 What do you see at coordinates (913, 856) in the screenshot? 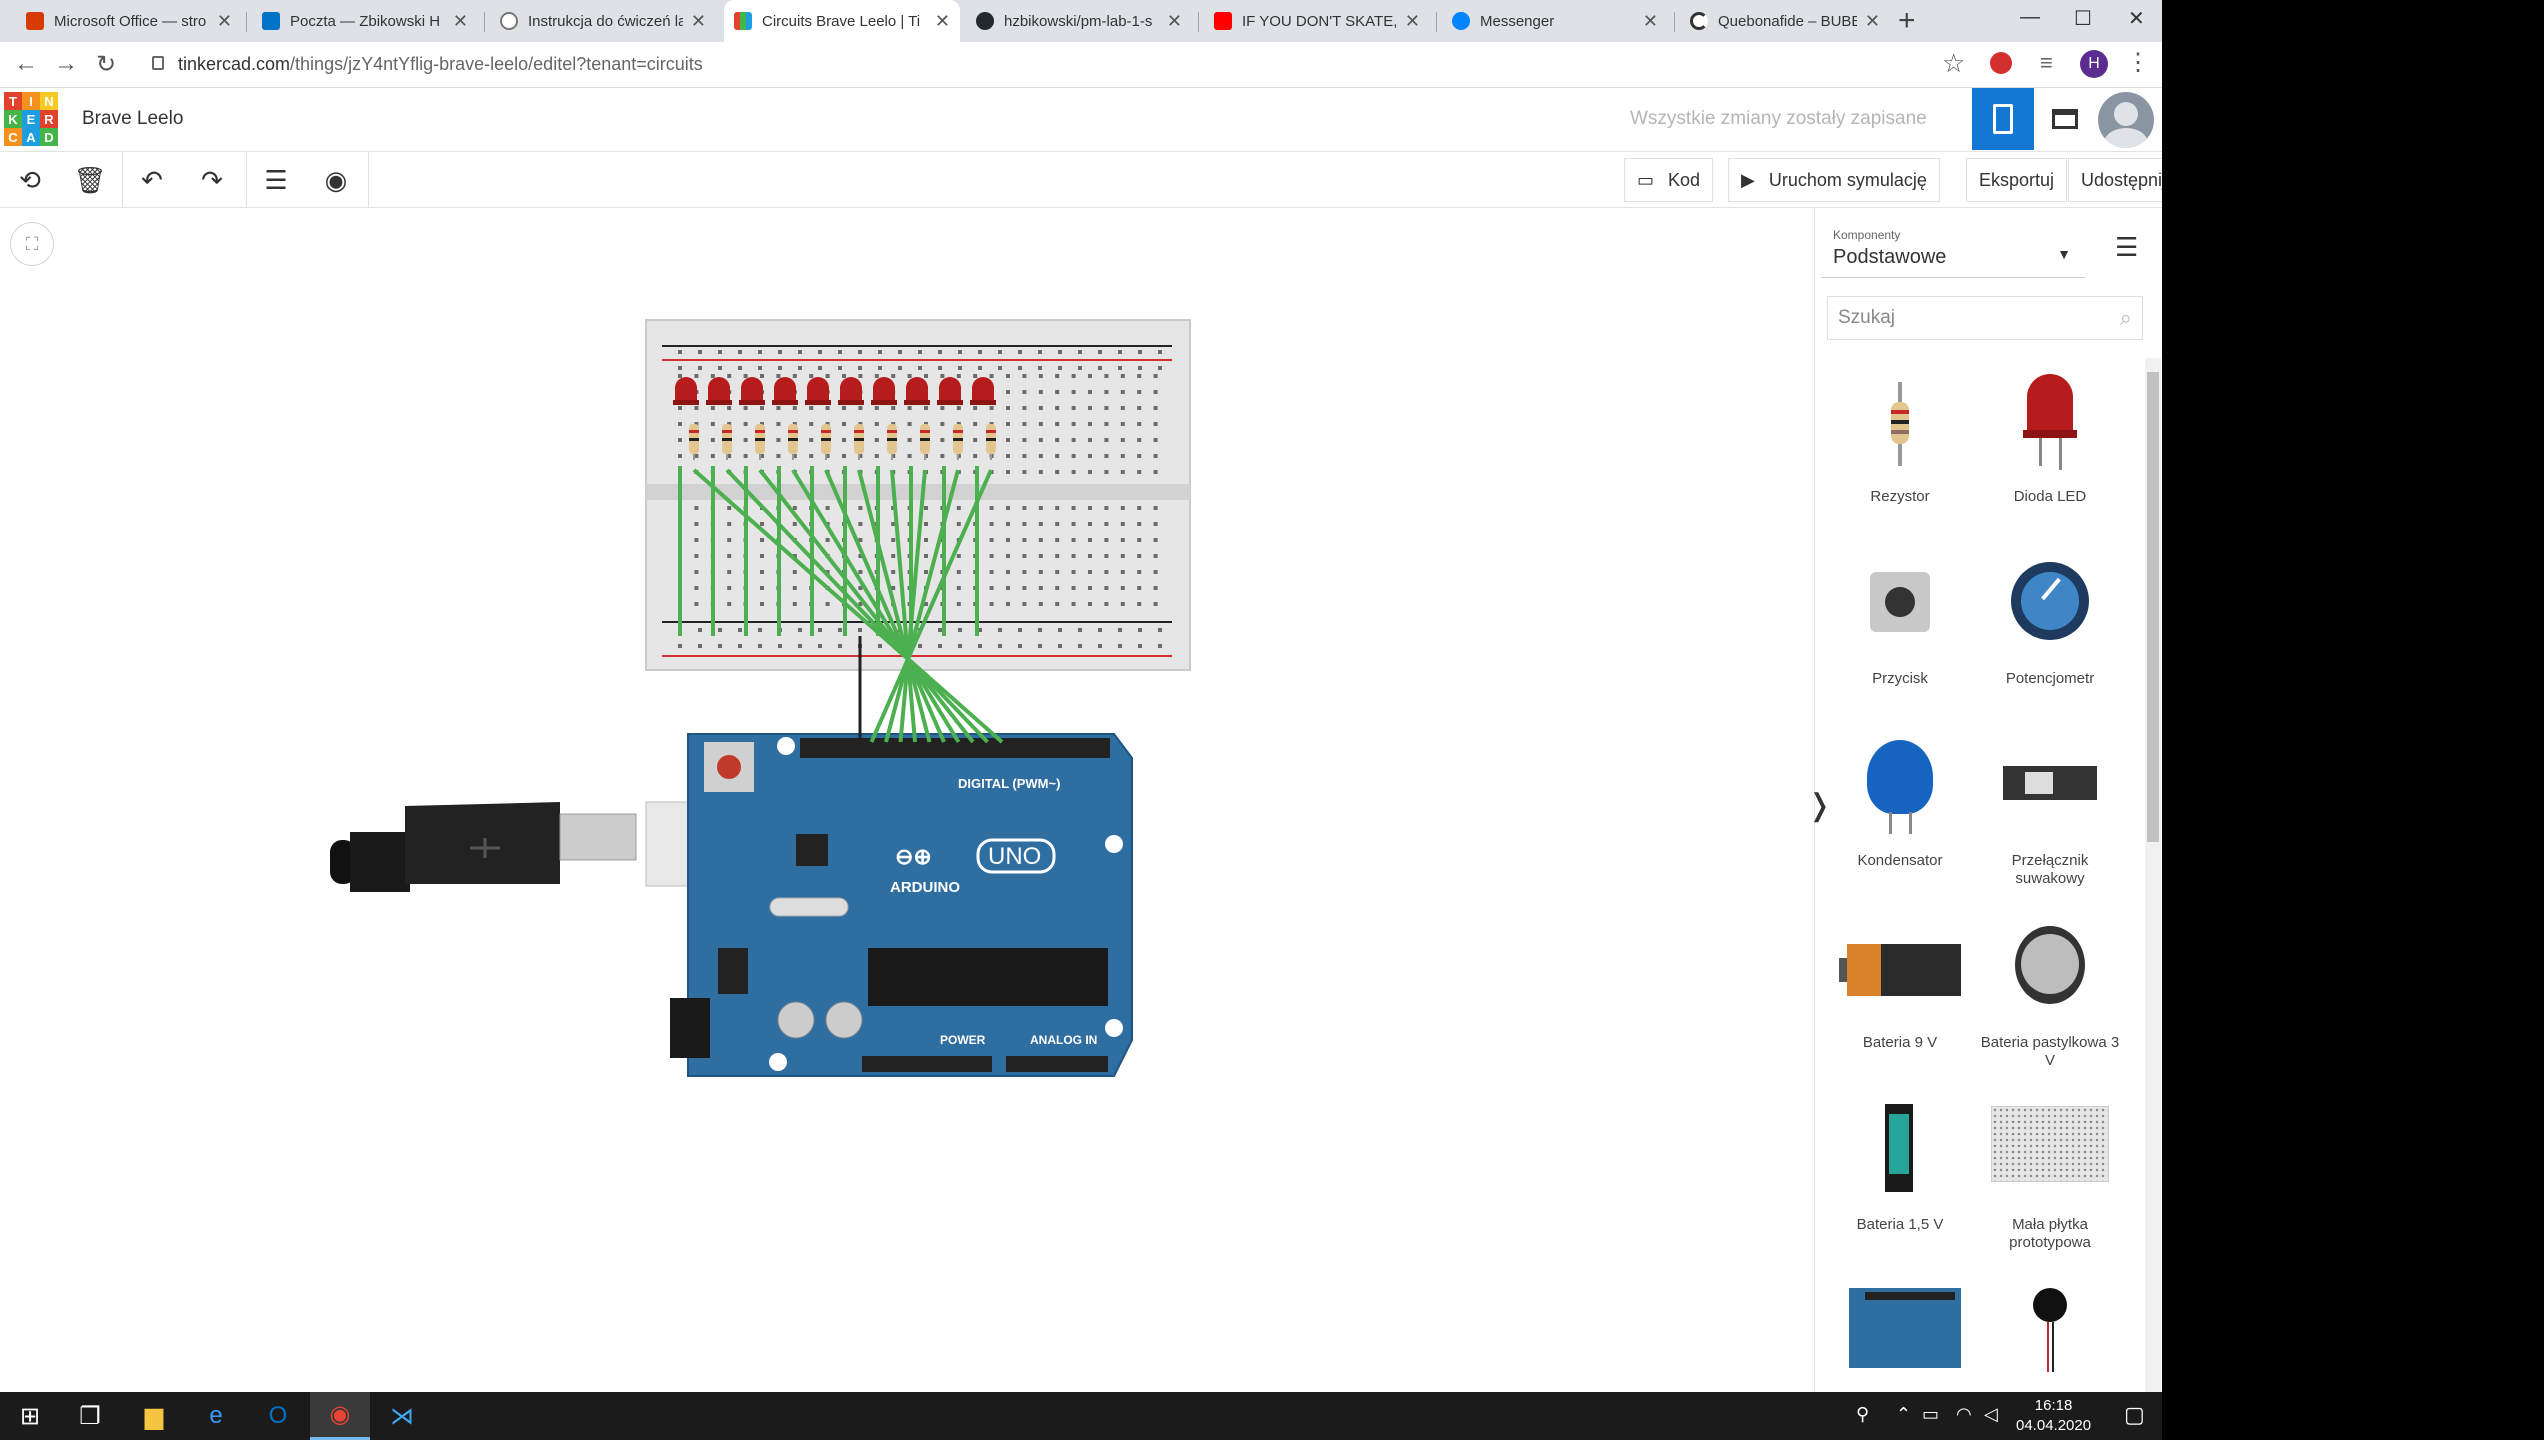
I see `arduino-logo-symbol: ⊖⊕` at bounding box center [913, 856].